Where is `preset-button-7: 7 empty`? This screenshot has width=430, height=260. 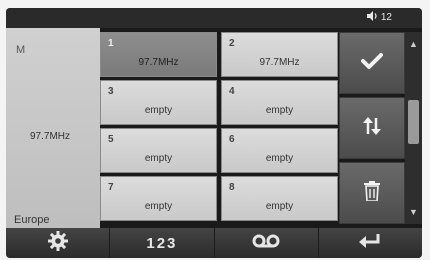
preset-button-7: 7 empty is located at coordinates (158, 198).